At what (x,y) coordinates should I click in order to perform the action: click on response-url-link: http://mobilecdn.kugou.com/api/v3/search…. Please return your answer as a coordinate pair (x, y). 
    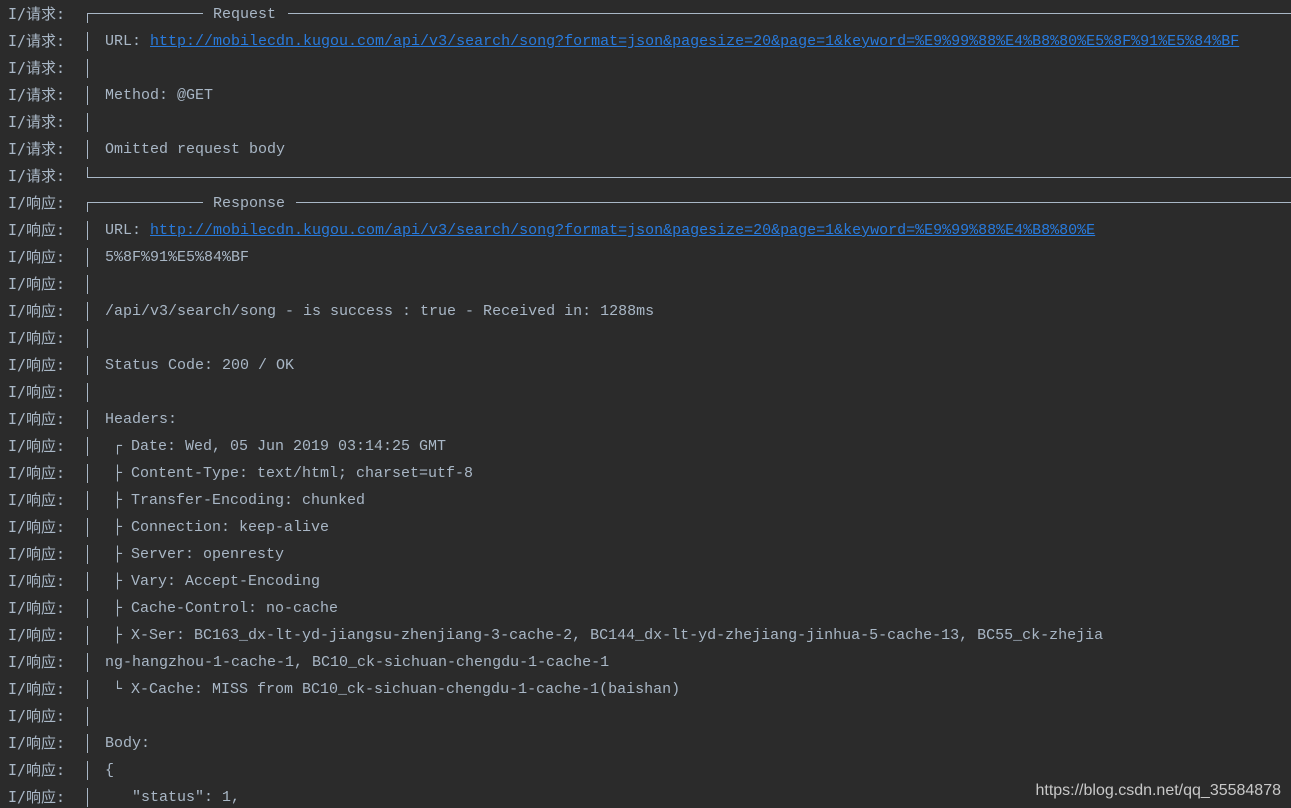
    Looking at the image, I should click on (622, 230).